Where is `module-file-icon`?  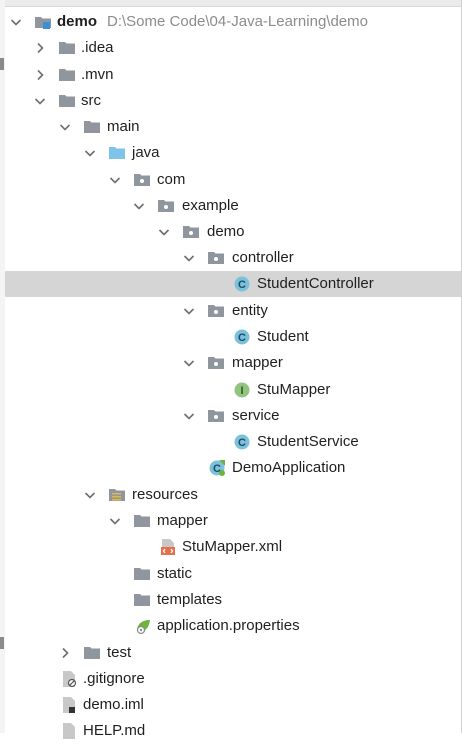
module-file-icon is located at coordinates (69, 705).